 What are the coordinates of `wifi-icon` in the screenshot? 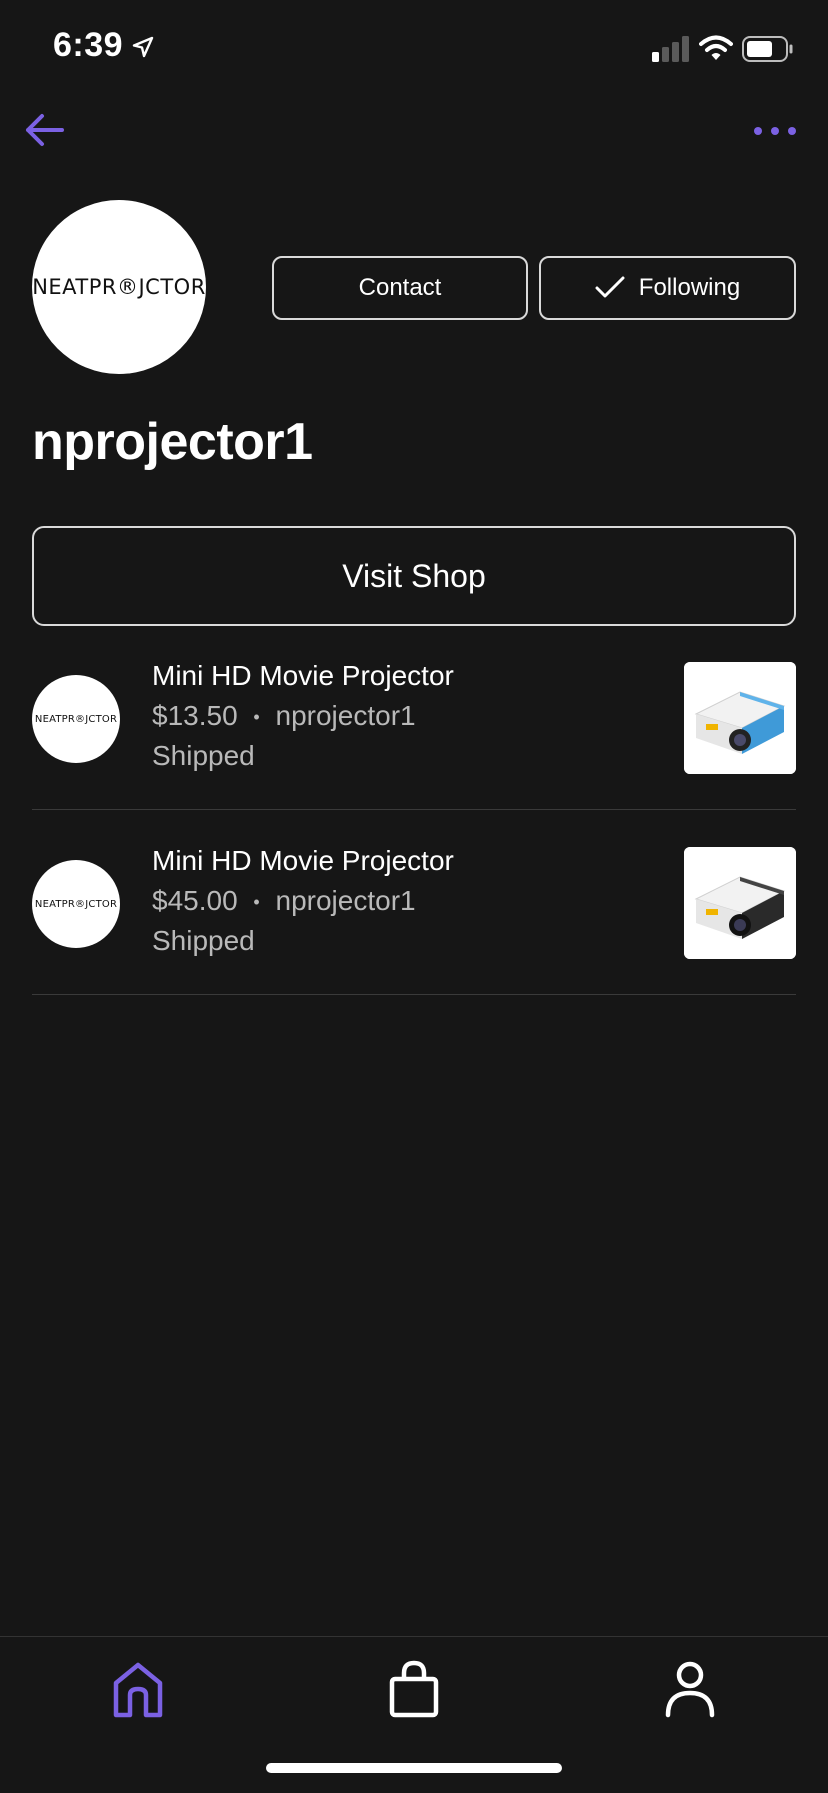 It's located at (716, 47).